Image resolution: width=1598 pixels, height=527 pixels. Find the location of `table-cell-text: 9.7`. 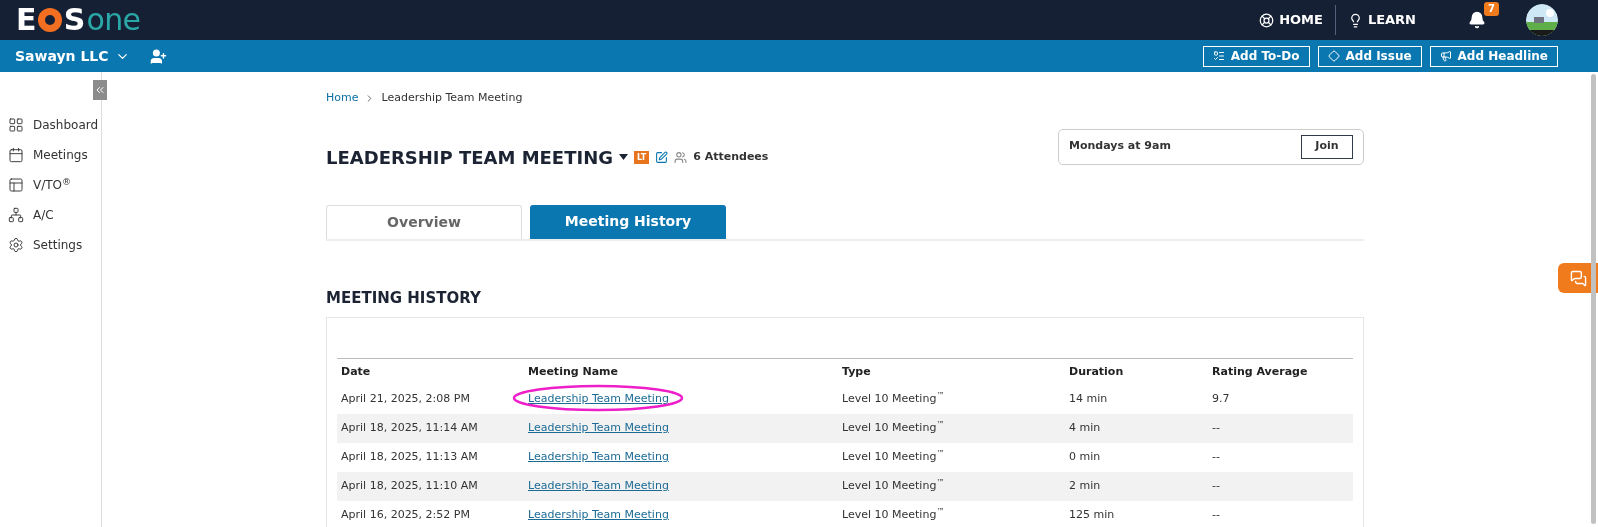

table-cell-text: 9.7 is located at coordinates (1221, 399).